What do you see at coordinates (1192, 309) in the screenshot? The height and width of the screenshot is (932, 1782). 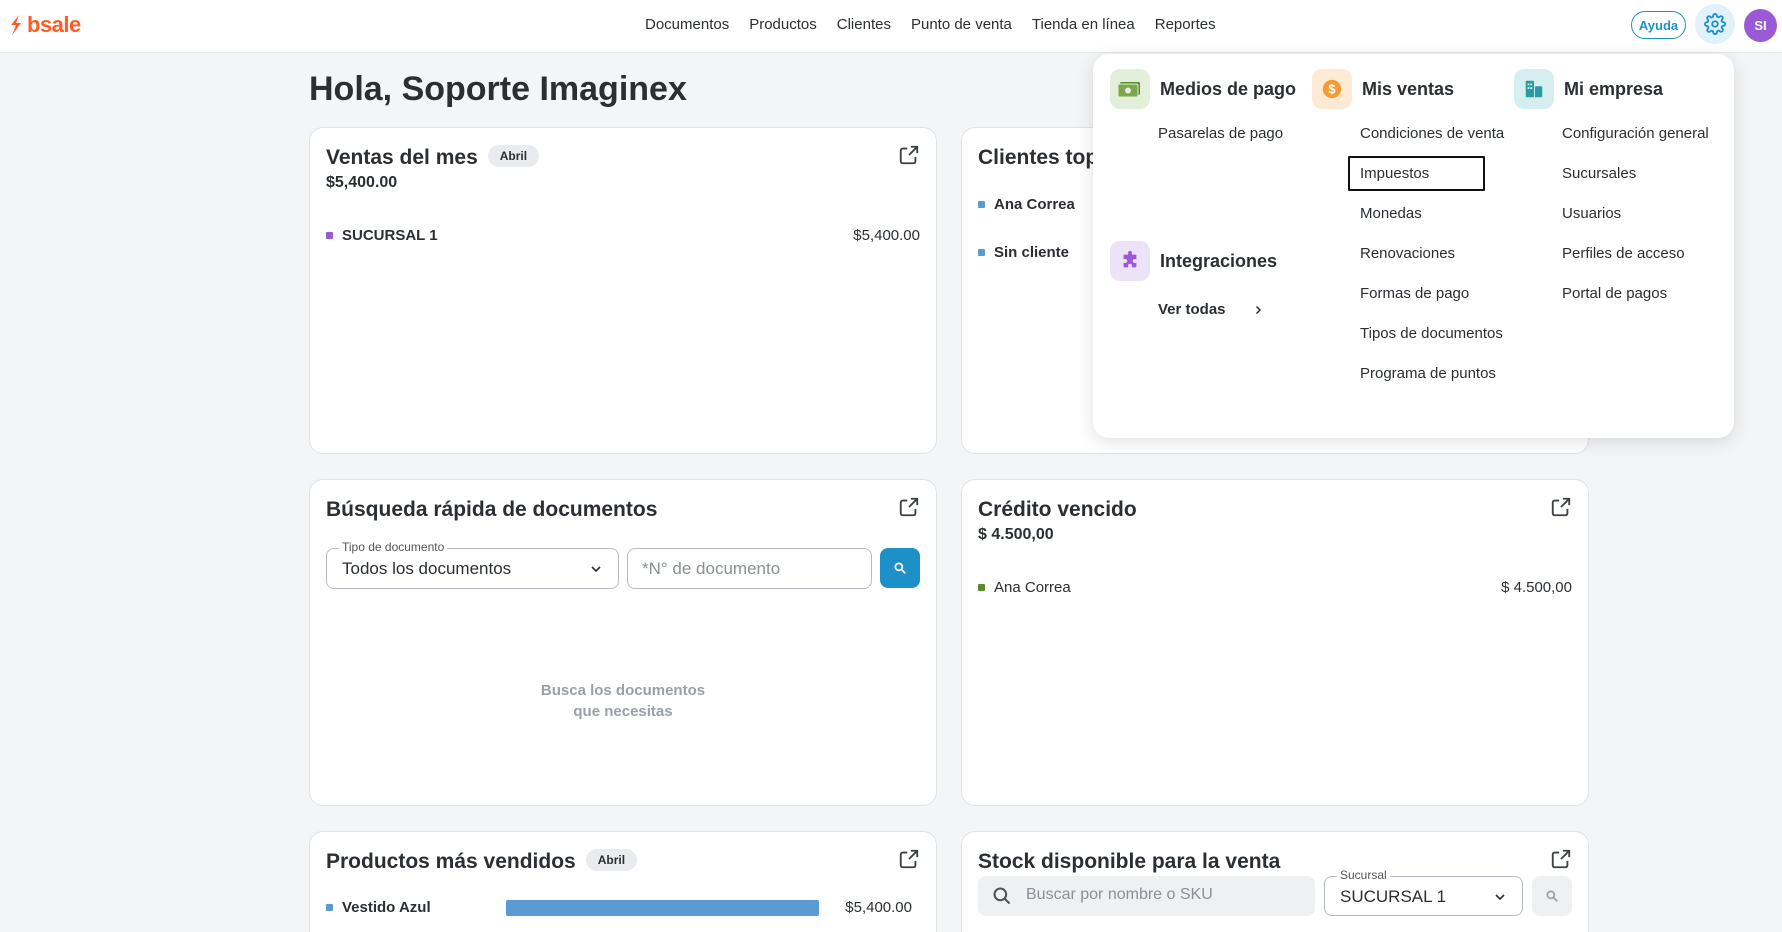 I see `ver-todas-label: Ver todas` at bounding box center [1192, 309].